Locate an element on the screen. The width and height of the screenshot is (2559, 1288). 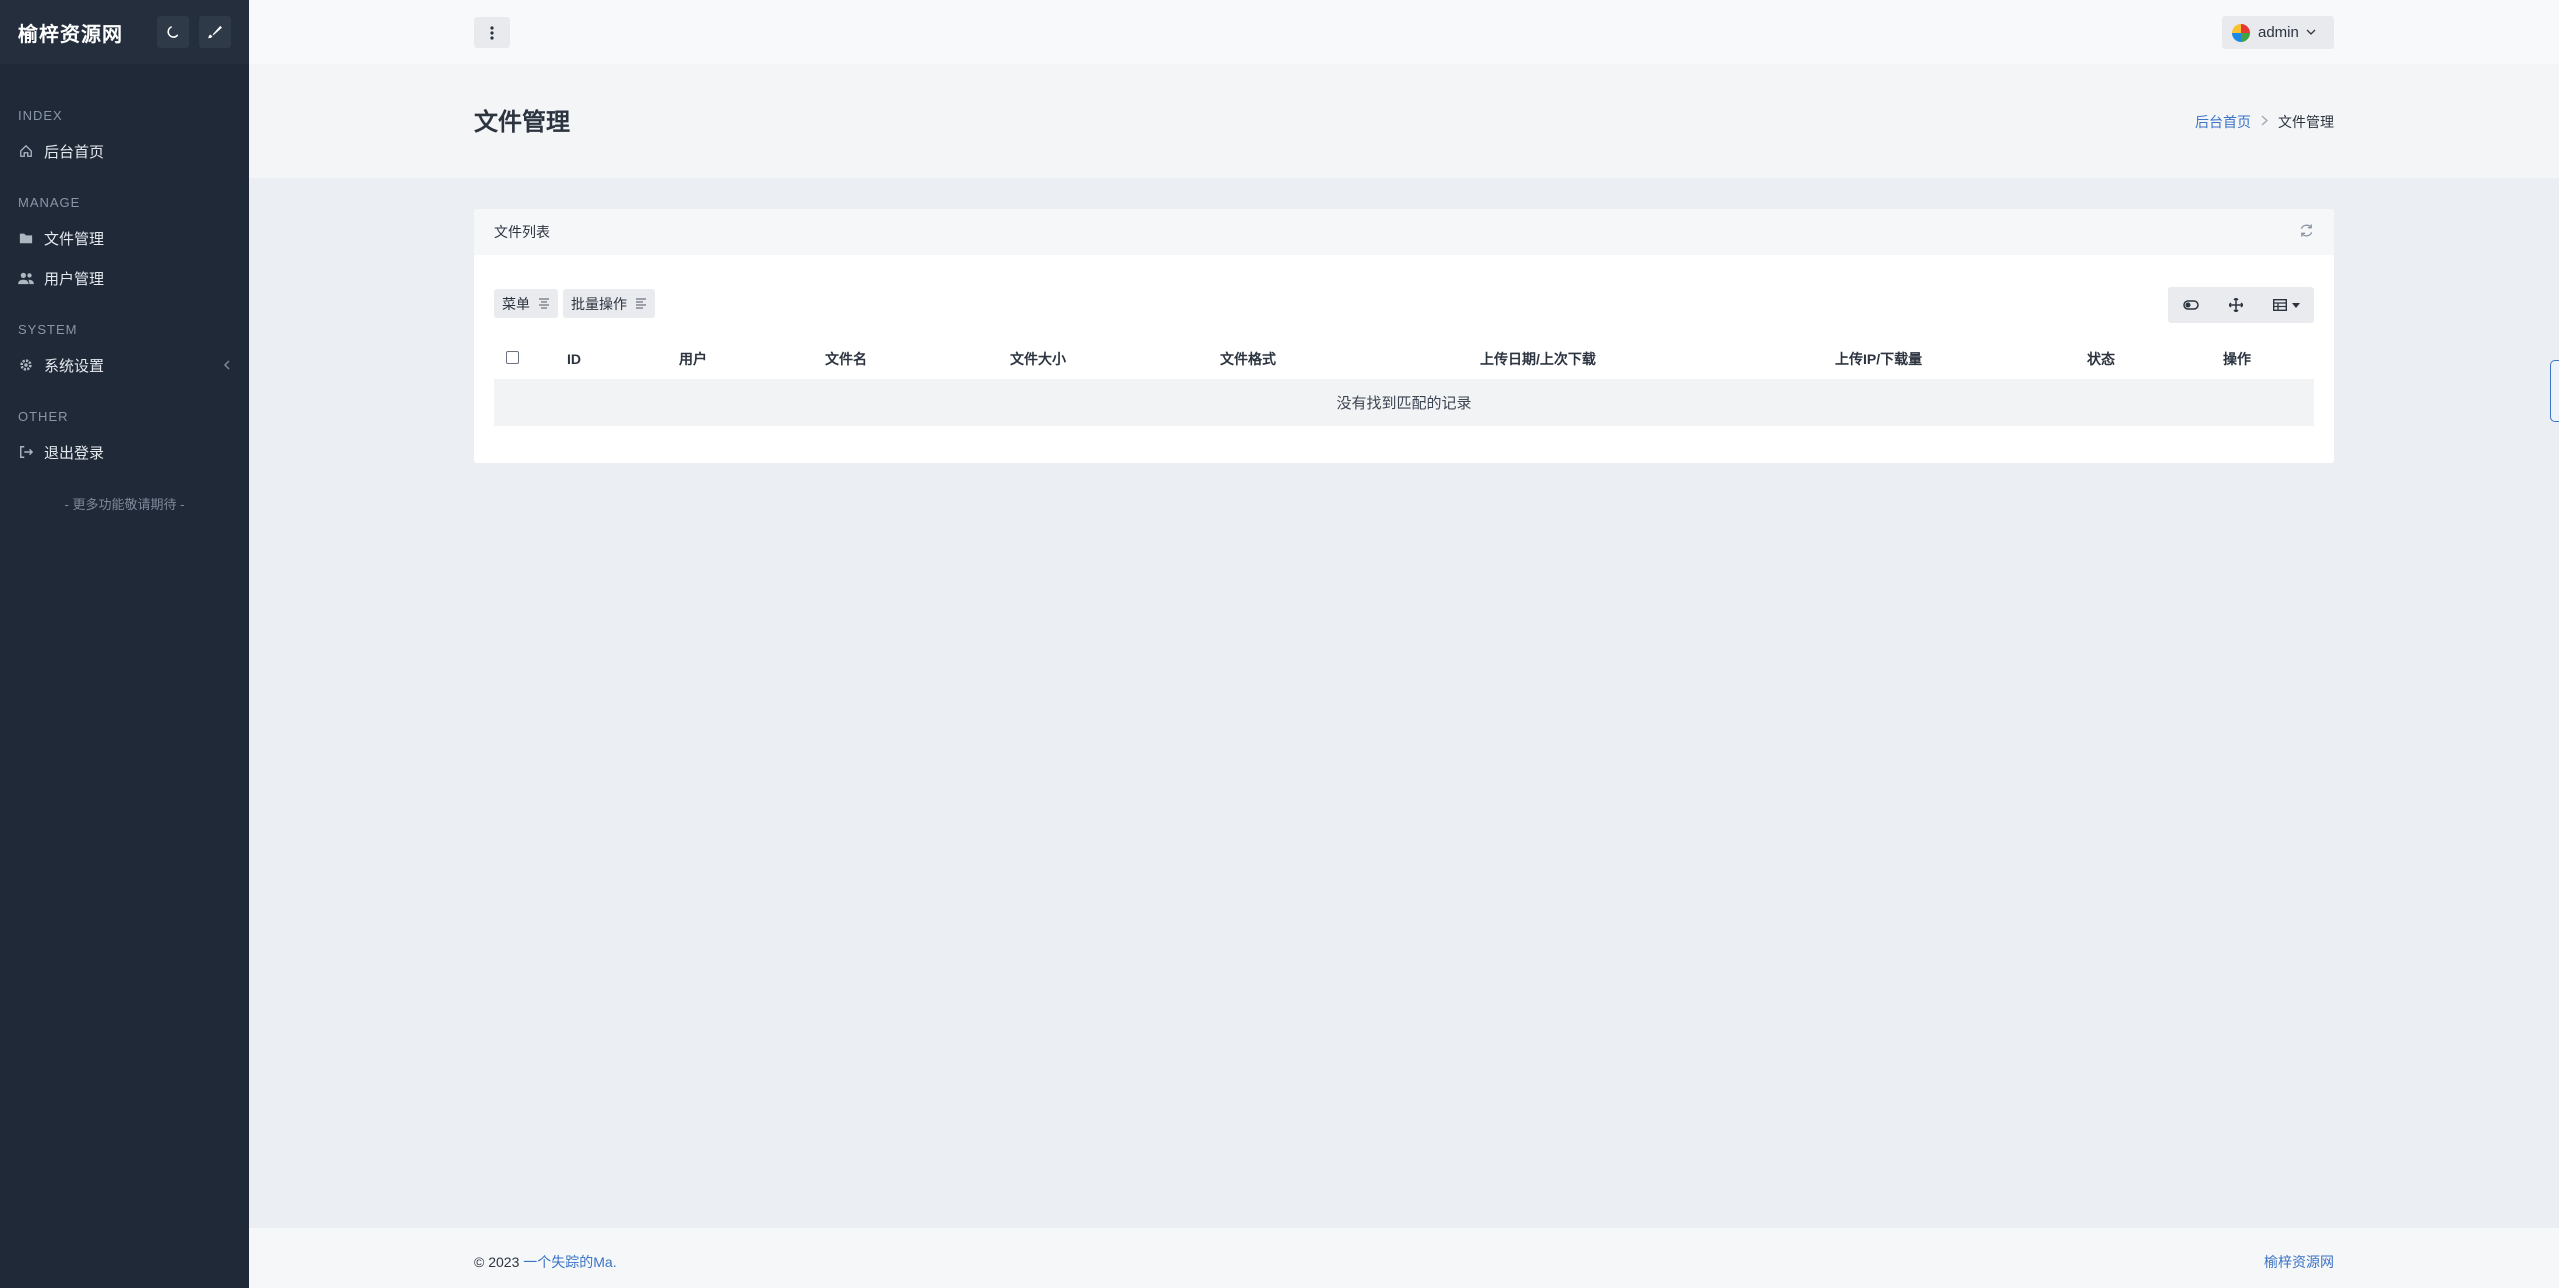
toggle-view-button is located at coordinates (2190, 305).